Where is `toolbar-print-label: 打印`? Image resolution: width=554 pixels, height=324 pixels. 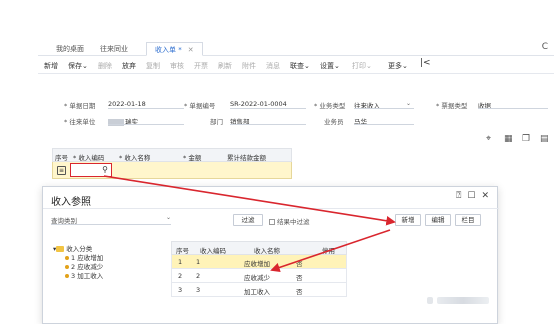 toolbar-print-label: 打印 is located at coordinates (359, 66).